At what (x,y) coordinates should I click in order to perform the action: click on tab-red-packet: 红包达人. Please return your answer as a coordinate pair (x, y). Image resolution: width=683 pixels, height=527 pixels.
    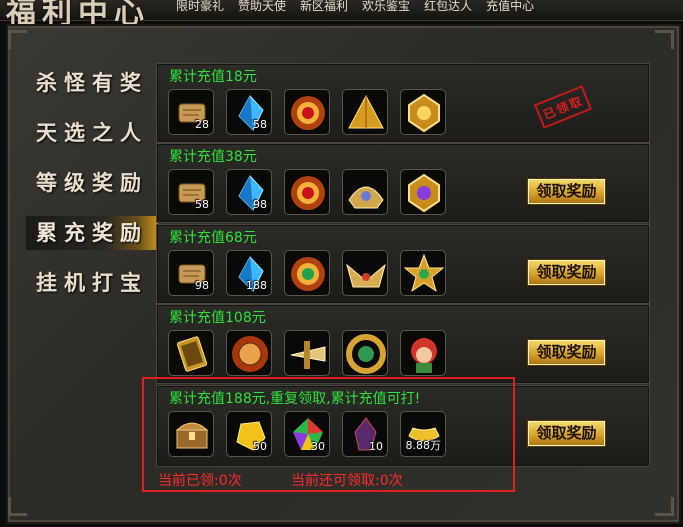
    Looking at the image, I should click on (448, 7).